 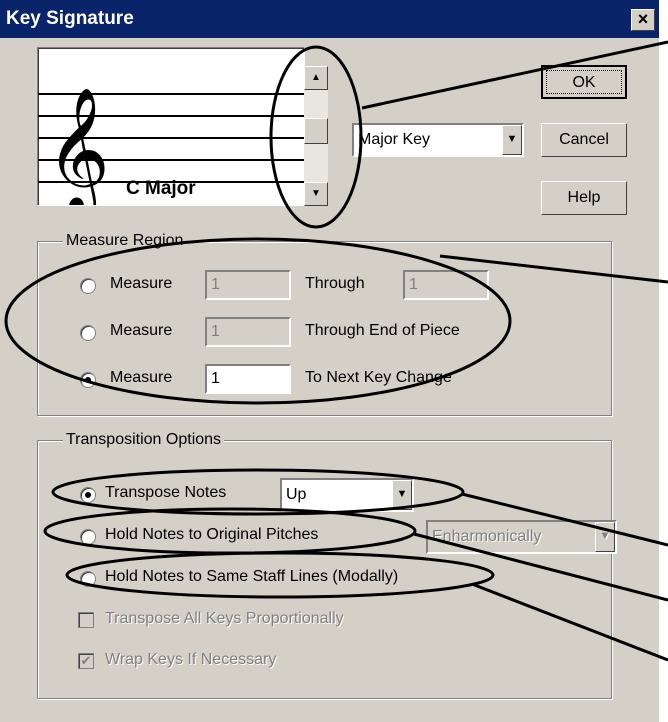 What do you see at coordinates (316, 194) in the screenshot?
I see `scroll-down-icon: ▼` at bounding box center [316, 194].